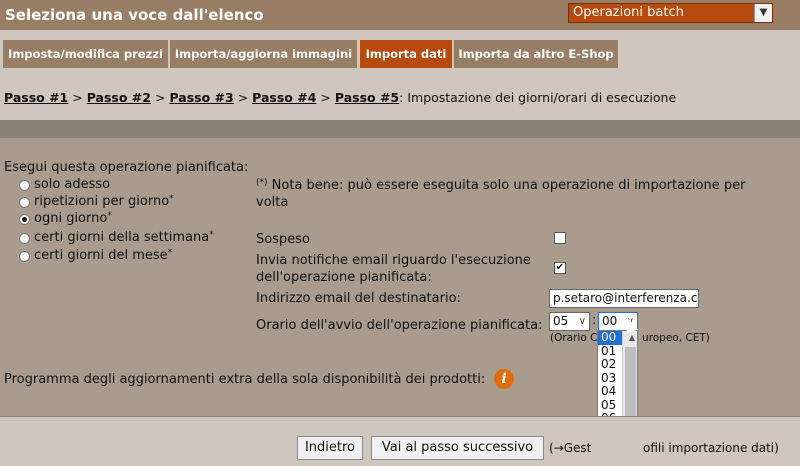 This screenshot has height=466, width=800. I want to click on notify-label-cont: dell'operazione pianificata:, so click(344, 277).